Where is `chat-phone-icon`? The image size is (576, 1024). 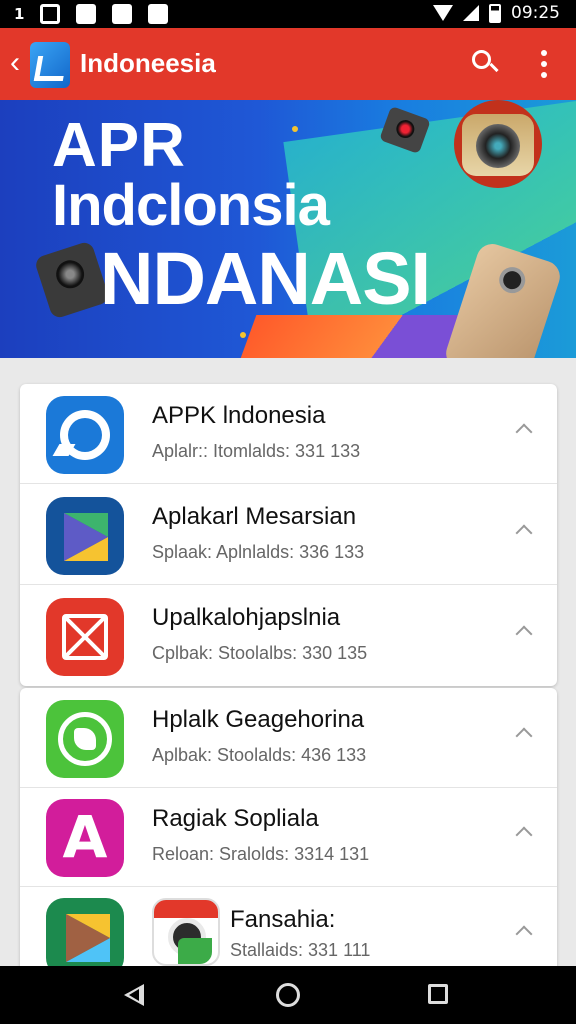 chat-phone-icon is located at coordinates (85, 739).